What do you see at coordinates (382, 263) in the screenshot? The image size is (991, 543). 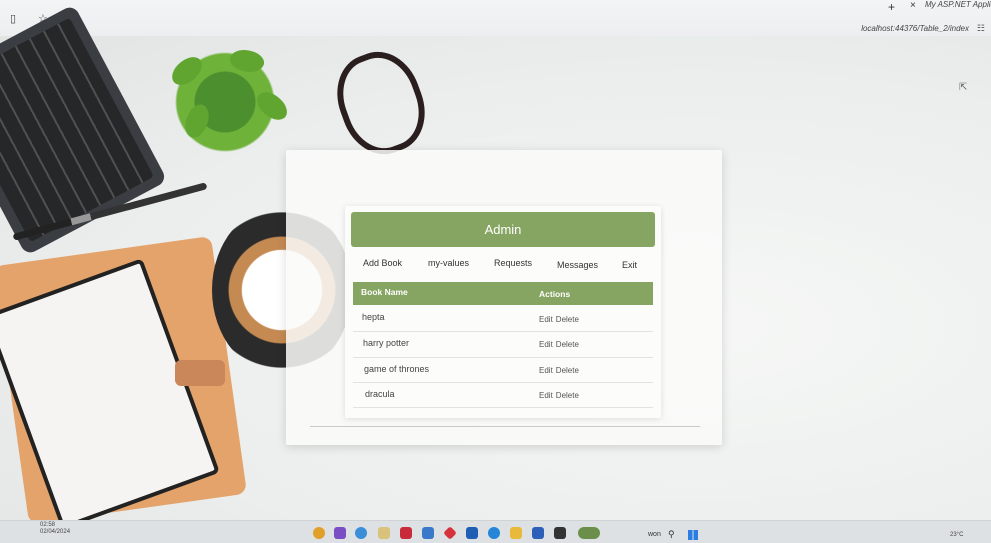 I see `nav-add-book: Add Book` at bounding box center [382, 263].